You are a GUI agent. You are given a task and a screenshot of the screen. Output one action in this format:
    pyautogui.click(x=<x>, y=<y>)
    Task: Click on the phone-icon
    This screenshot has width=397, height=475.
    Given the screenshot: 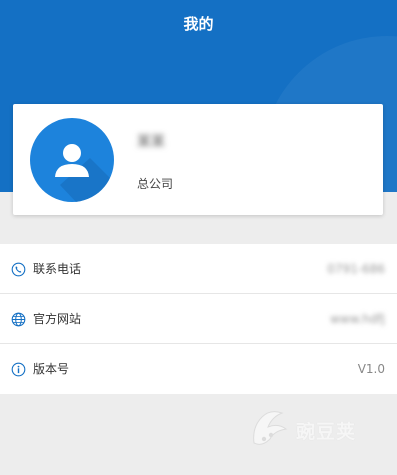 What is the action you would take?
    pyautogui.click(x=18, y=269)
    